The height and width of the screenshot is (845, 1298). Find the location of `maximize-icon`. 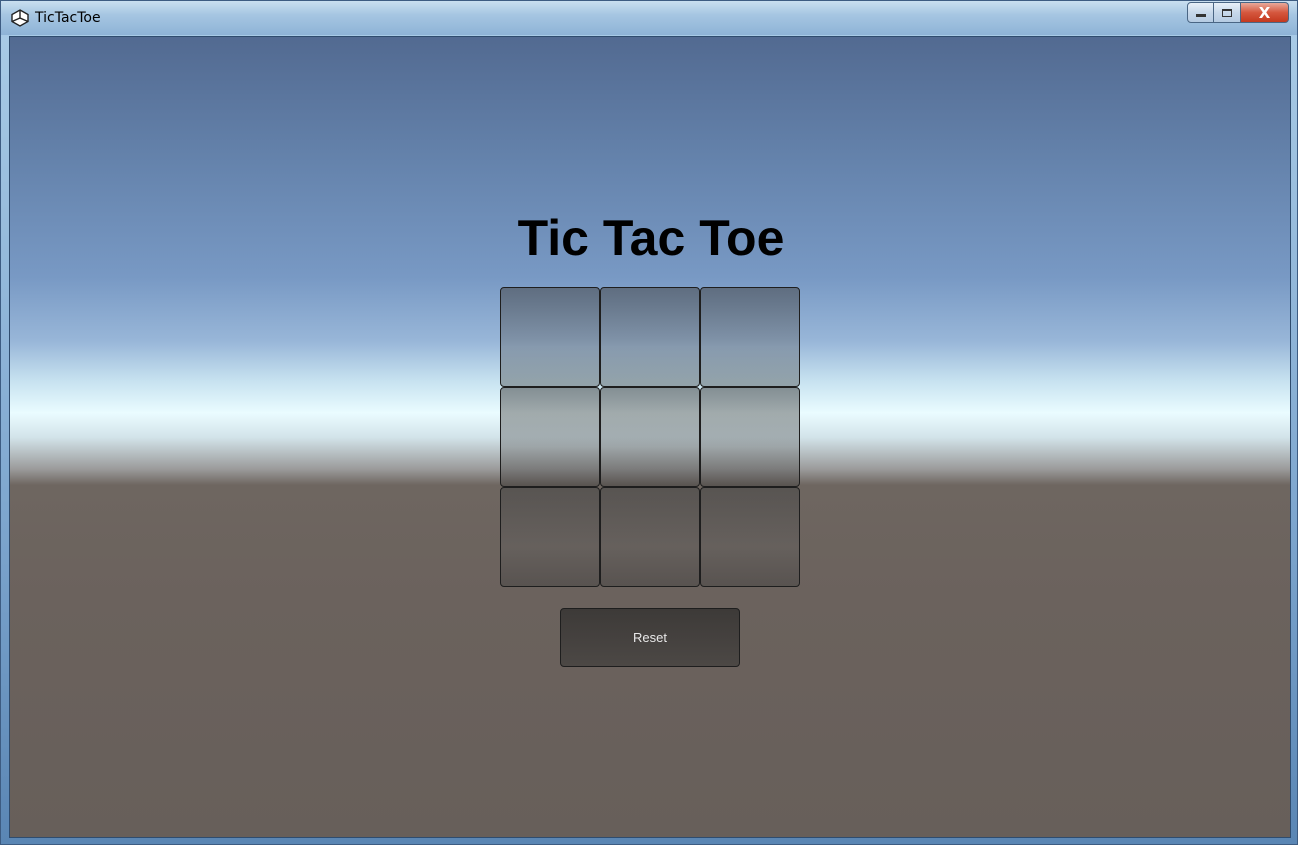

maximize-icon is located at coordinates (1227, 12).